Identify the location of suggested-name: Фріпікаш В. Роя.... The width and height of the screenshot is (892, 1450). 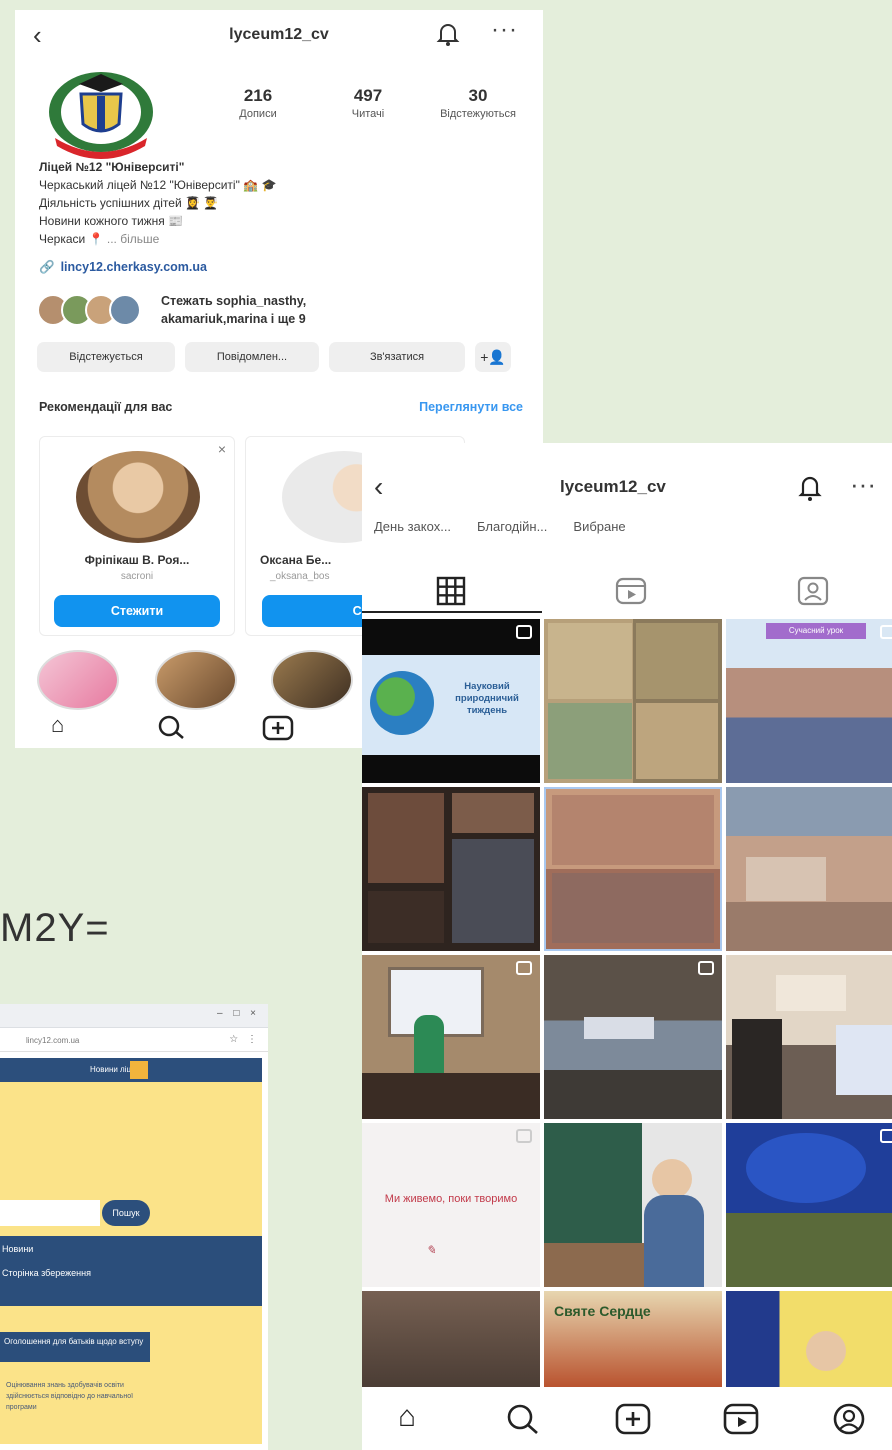
(137, 560).